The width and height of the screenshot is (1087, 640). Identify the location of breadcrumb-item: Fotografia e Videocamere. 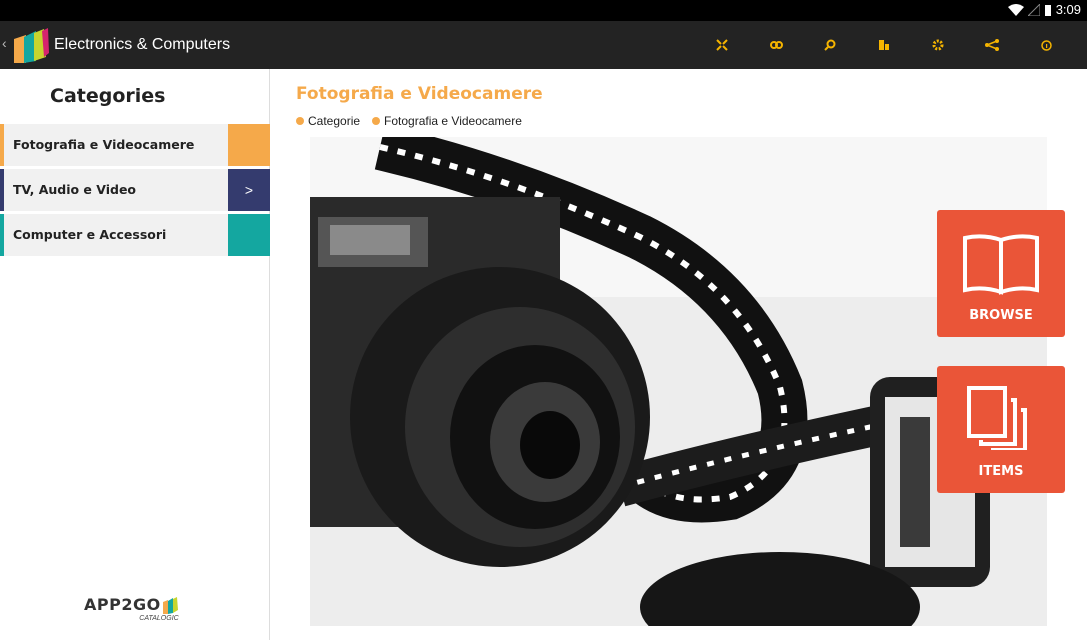
(447, 121).